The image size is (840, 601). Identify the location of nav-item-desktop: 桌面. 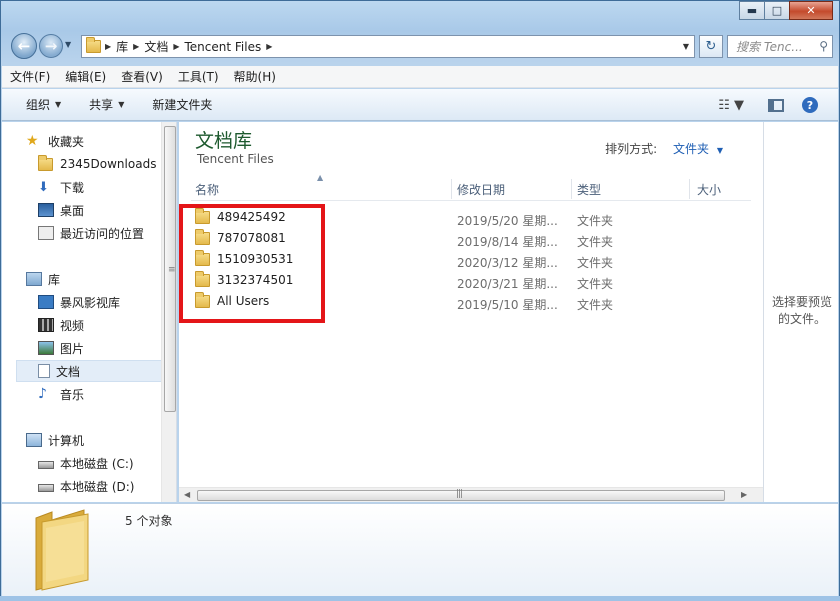
(61, 210).